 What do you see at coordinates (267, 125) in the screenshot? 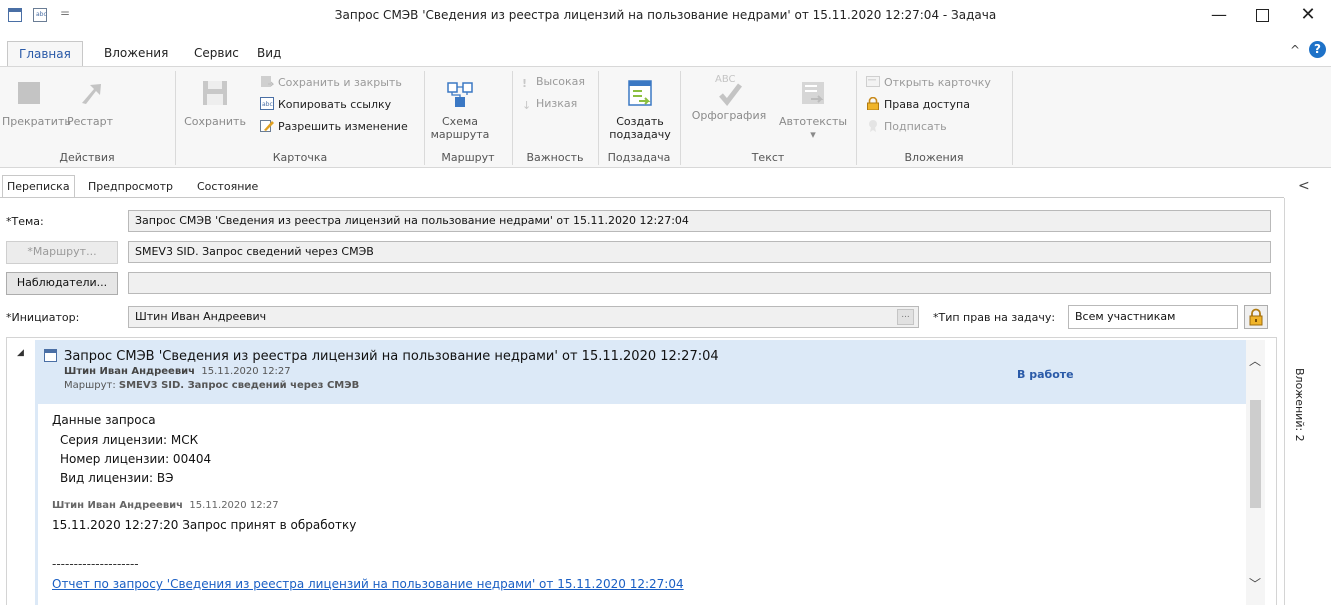
I see `allow-change-icon` at bounding box center [267, 125].